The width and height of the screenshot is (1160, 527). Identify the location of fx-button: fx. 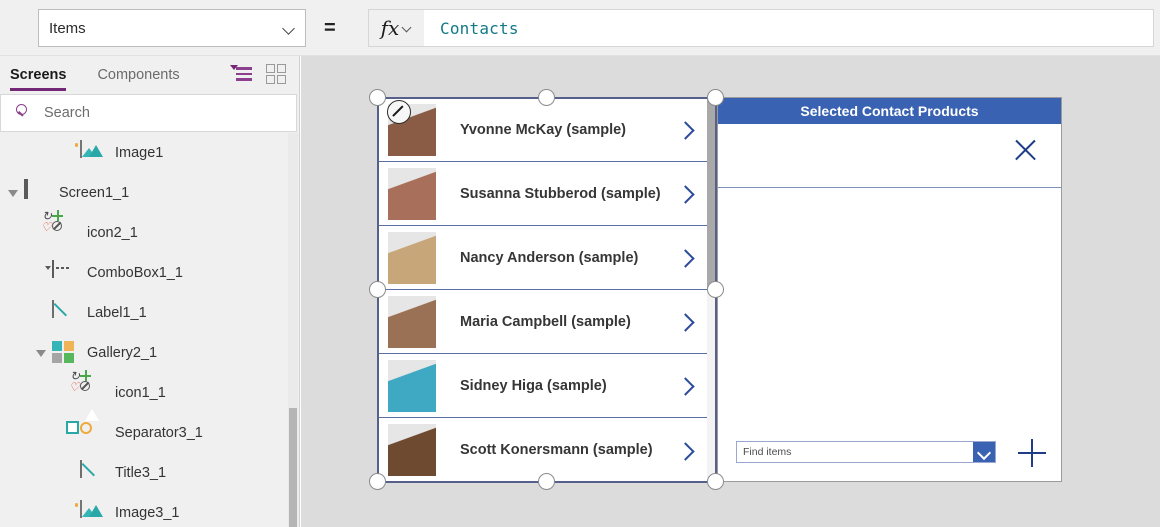
(396, 28).